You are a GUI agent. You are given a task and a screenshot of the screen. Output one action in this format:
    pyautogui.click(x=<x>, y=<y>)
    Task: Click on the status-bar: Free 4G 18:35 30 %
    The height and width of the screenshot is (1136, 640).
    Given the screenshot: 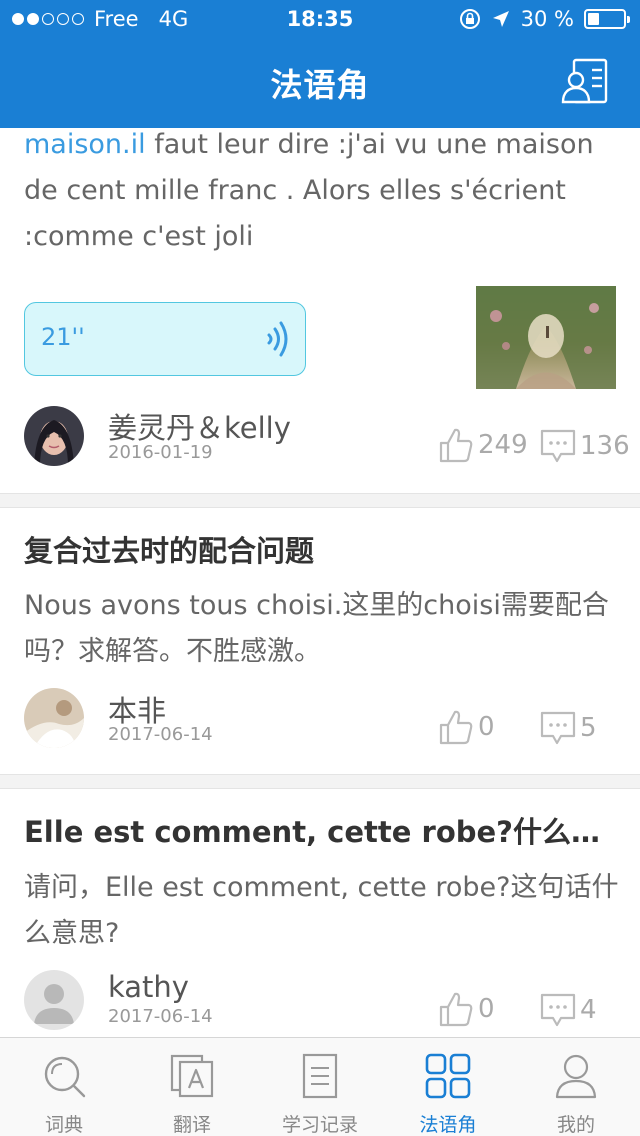 What is the action you would take?
    pyautogui.click(x=320, y=20)
    